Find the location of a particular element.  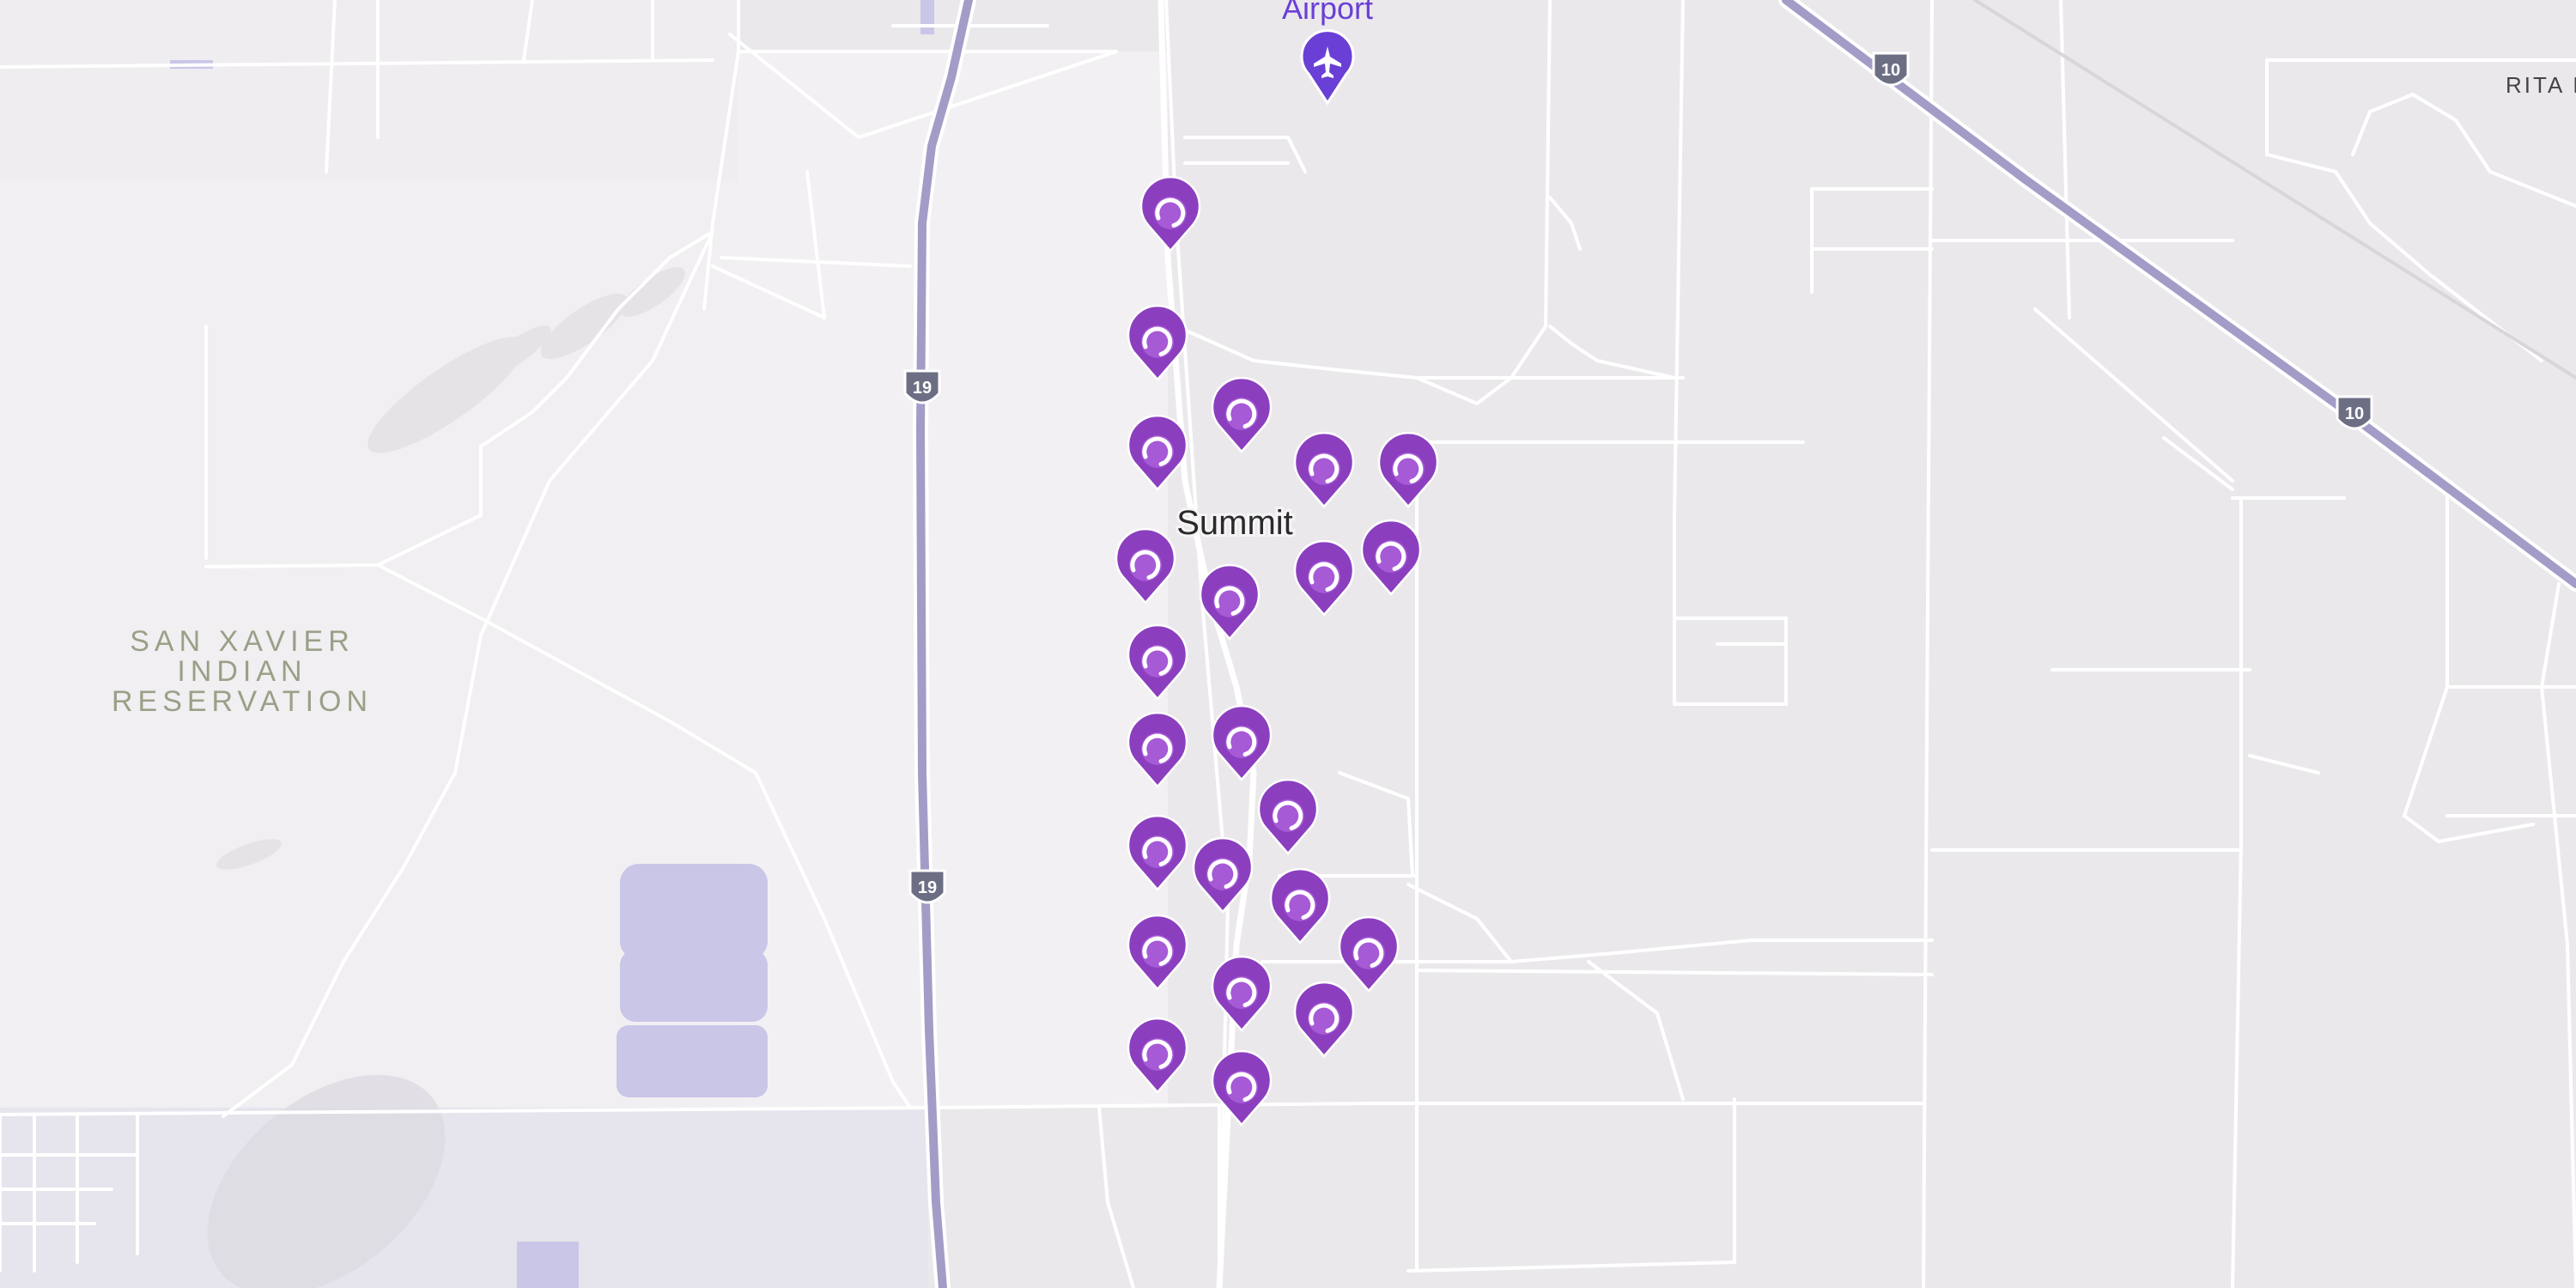

highway-shield-i10-north: 10 is located at coordinates (1891, 69).